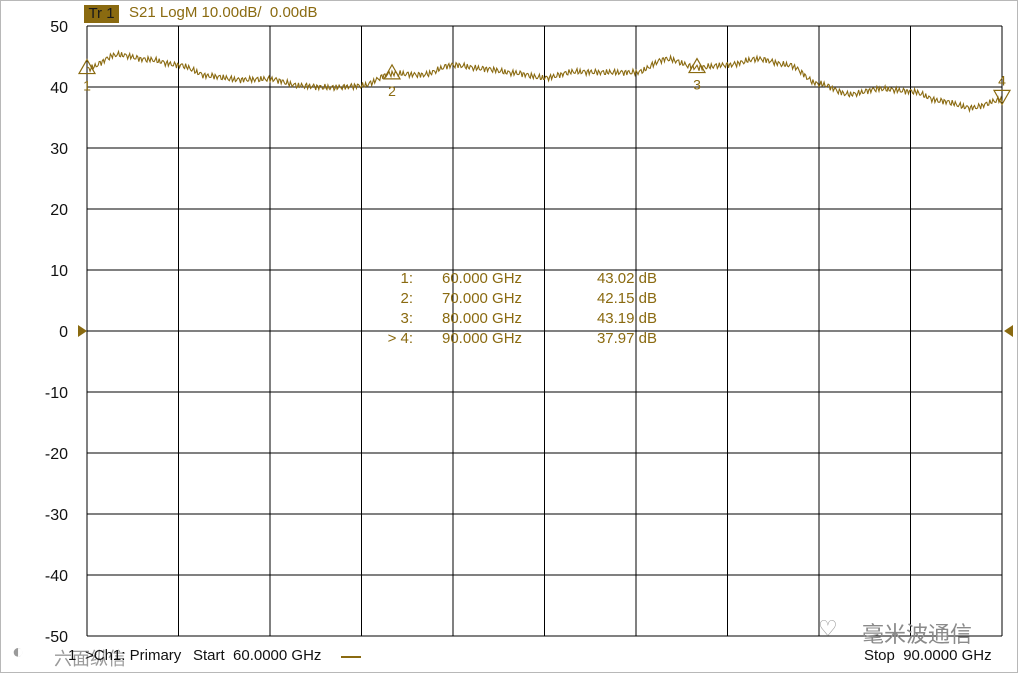  What do you see at coordinates (482, 338) in the screenshot?
I see `readout-frequency: 90.000 GHz` at bounding box center [482, 338].